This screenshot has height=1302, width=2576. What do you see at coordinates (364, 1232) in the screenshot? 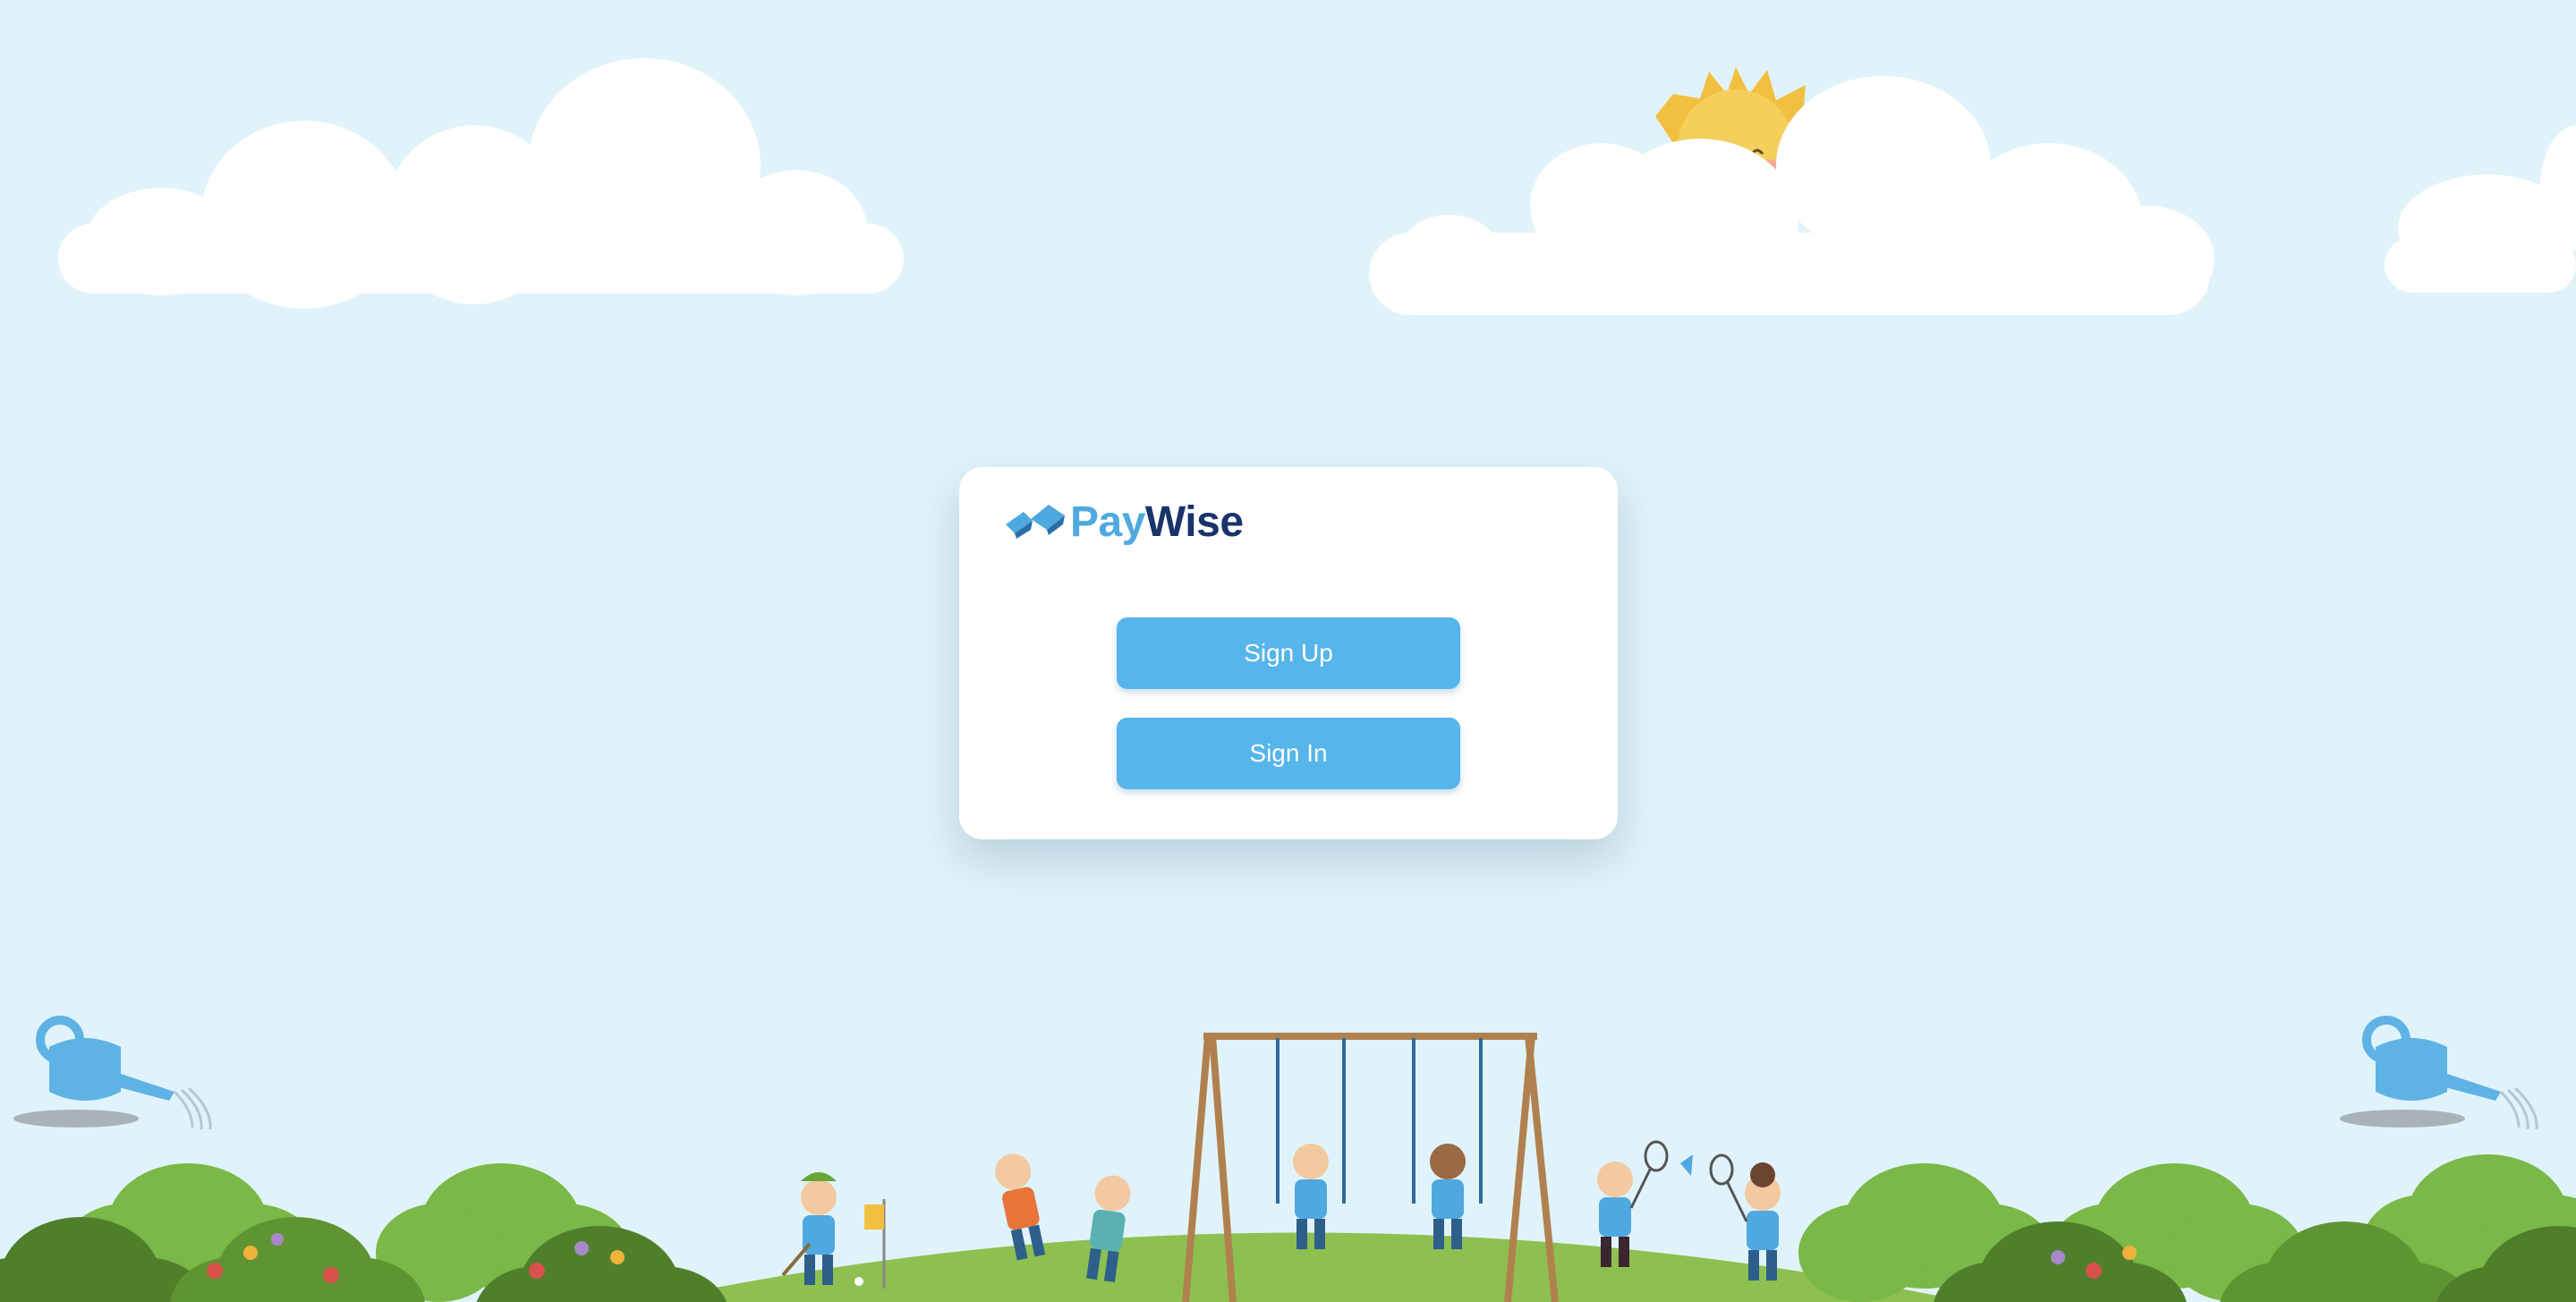
I see `bushes-left` at bounding box center [364, 1232].